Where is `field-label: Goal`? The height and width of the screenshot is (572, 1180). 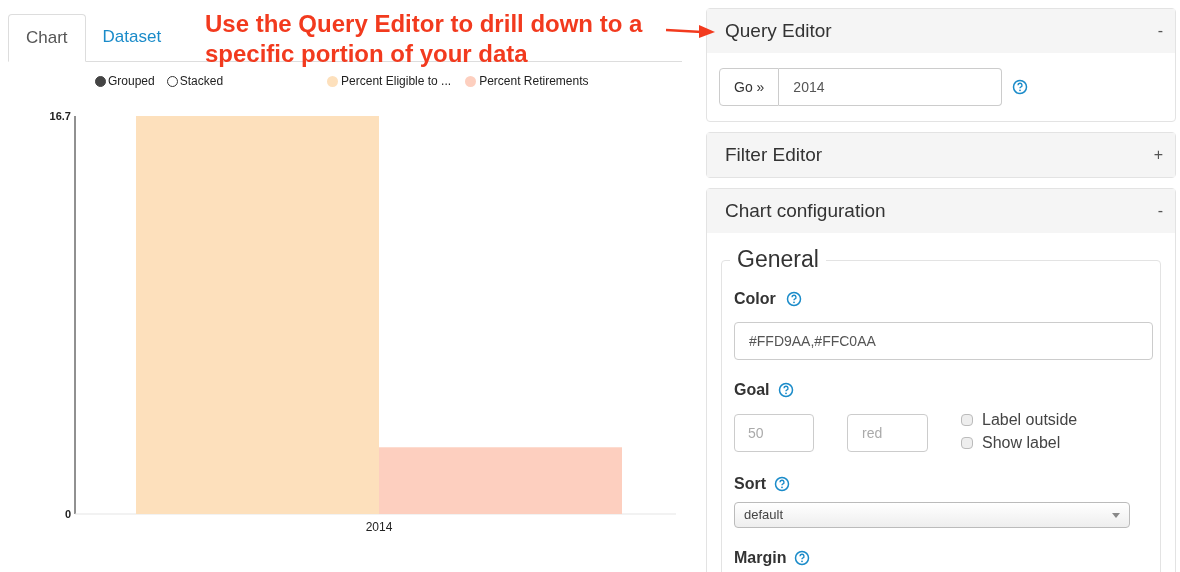
field-label: Goal is located at coordinates (752, 390).